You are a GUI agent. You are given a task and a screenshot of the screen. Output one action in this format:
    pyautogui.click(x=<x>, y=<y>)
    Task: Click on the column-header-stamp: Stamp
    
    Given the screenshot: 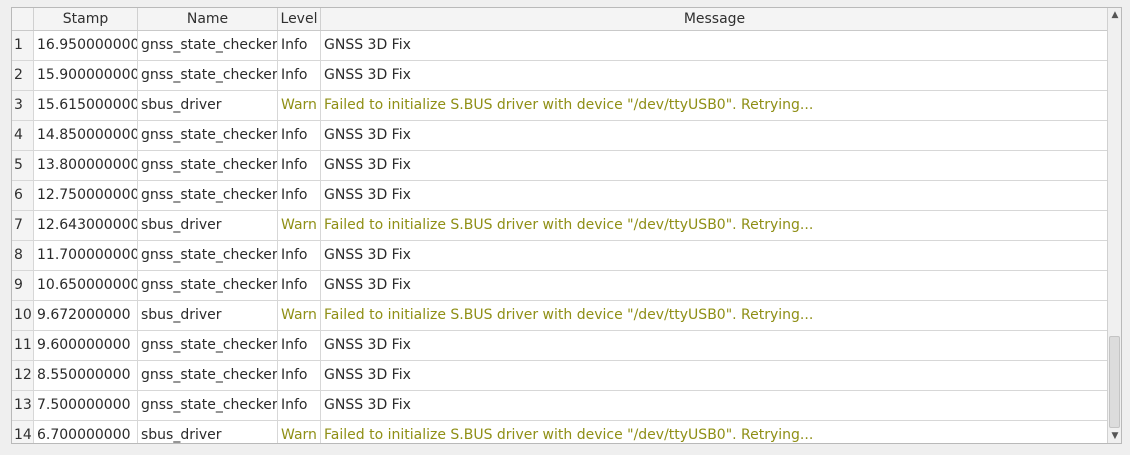 What is the action you would take?
    pyautogui.click(x=86, y=19)
    